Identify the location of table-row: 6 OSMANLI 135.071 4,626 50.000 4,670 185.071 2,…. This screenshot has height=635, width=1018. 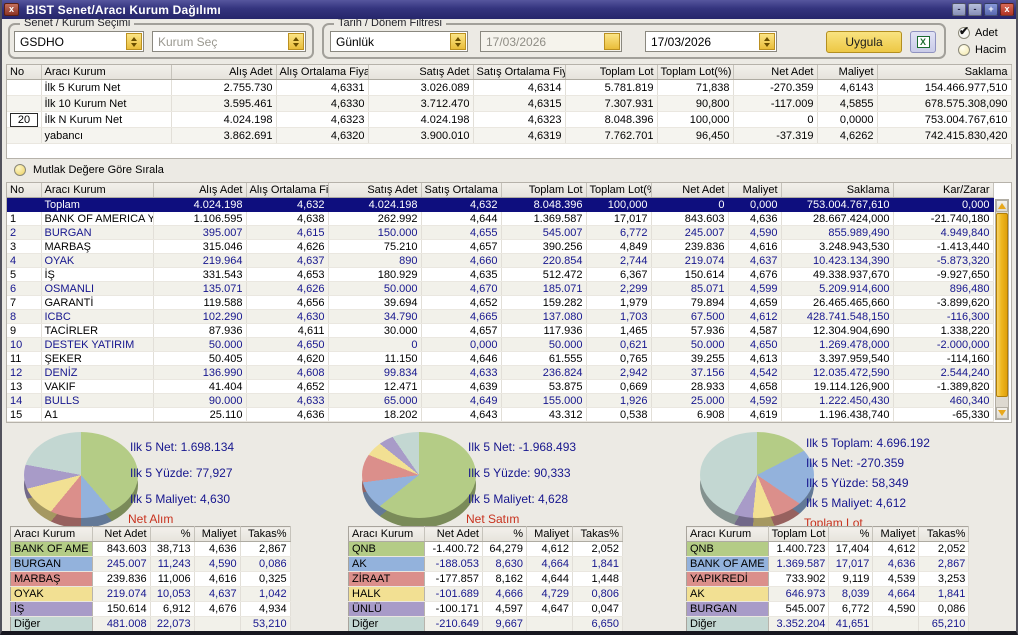
(500, 288).